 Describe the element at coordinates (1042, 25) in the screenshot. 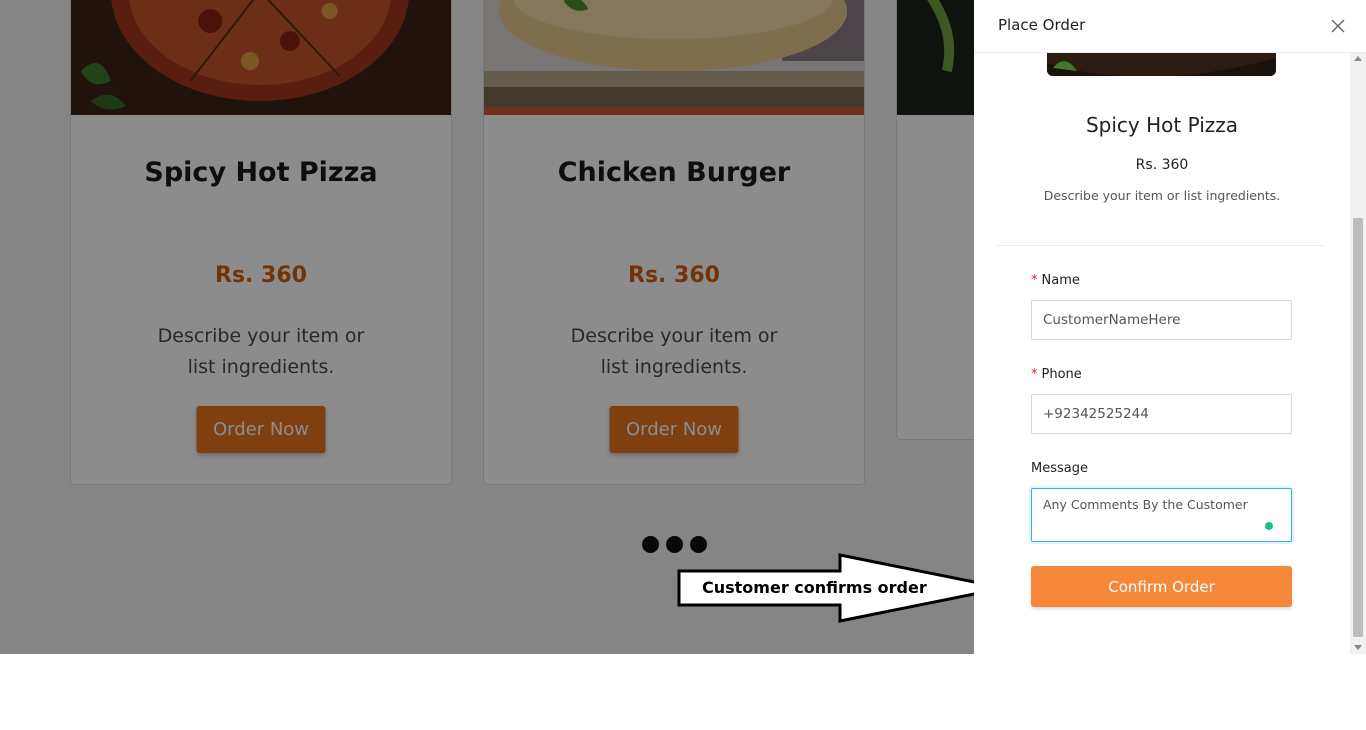

I see `drawer-title: Place Order` at that location.